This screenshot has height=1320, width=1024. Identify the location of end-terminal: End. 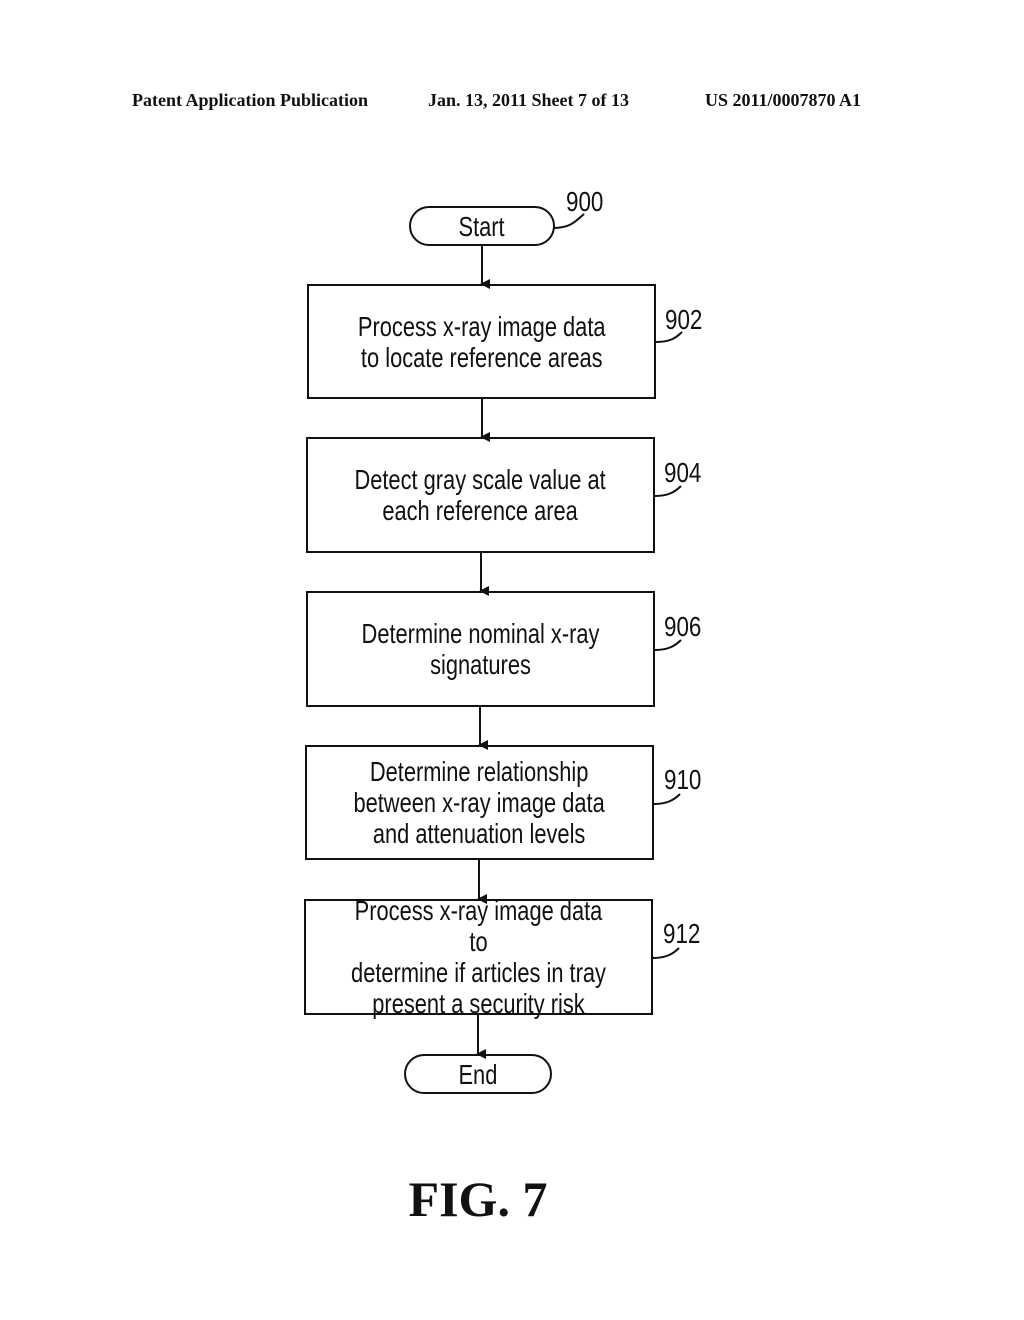
(478, 1074).